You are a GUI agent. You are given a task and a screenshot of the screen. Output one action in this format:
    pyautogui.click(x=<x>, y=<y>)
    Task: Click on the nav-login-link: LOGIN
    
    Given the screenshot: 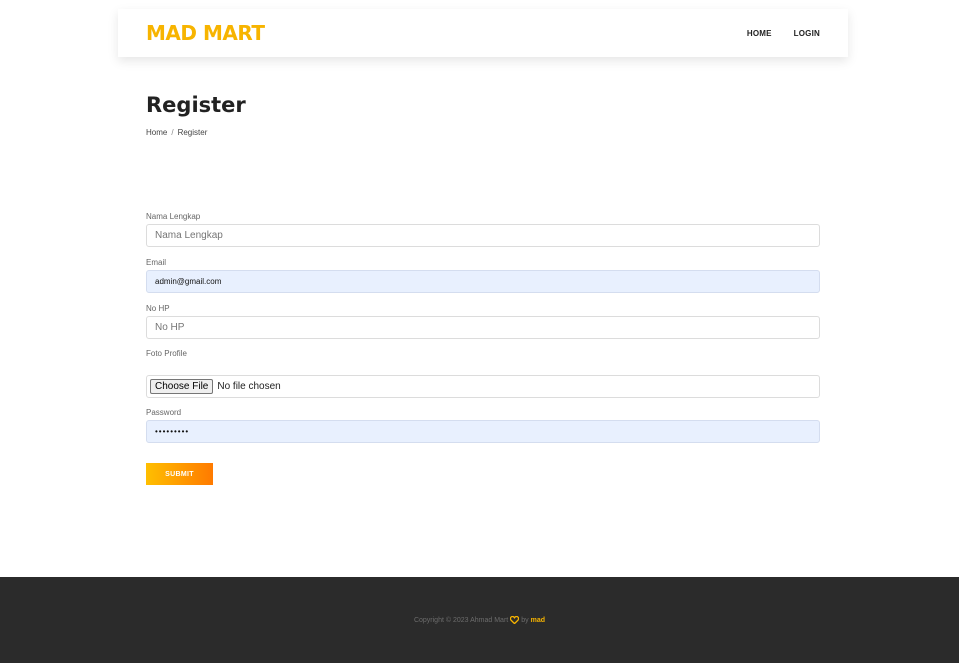 What is the action you would take?
    pyautogui.click(x=807, y=33)
    